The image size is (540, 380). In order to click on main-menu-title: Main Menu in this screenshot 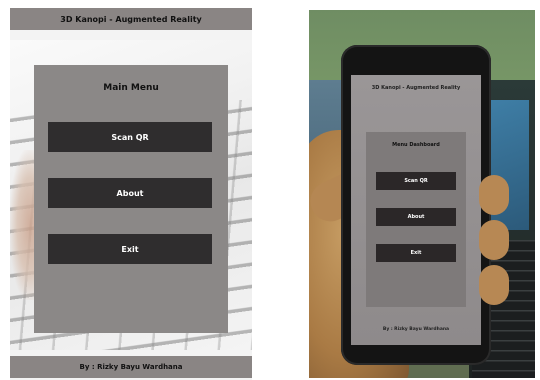, I will do `click(131, 88)`.